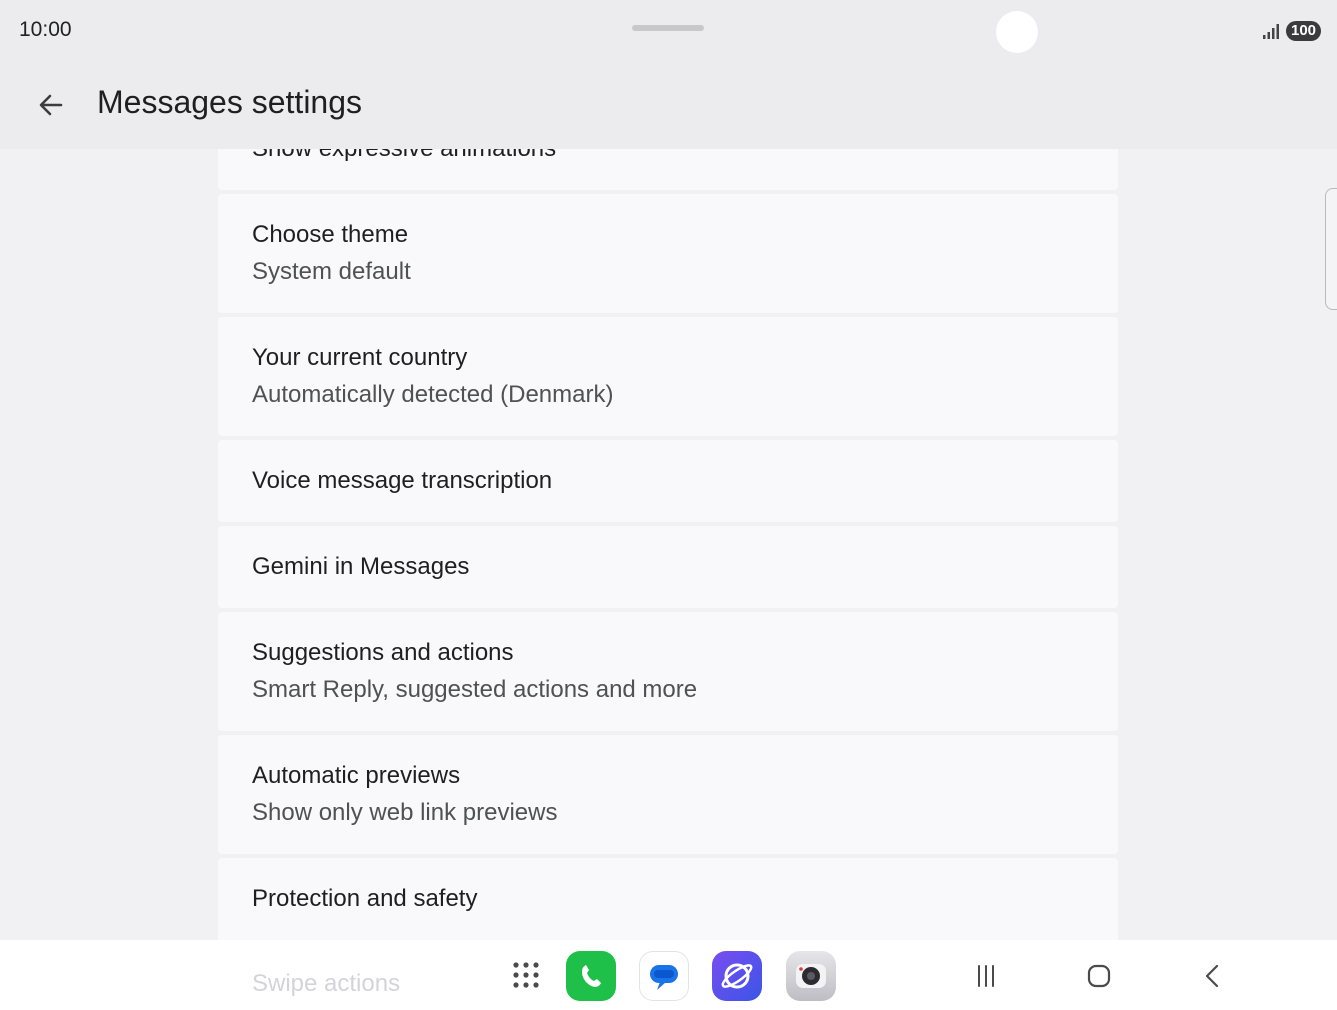 Image resolution: width=1337 pixels, height=1010 pixels. What do you see at coordinates (668, 169) in the screenshot?
I see `setting-expressive-animations: Show expressive animations` at bounding box center [668, 169].